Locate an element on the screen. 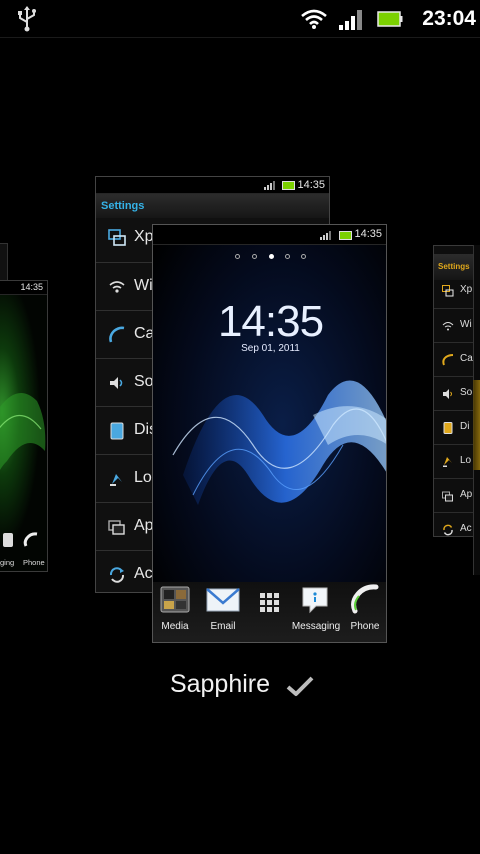 The height and width of the screenshot is (854, 480). dock-label-email: Email is located at coordinates (223, 626).